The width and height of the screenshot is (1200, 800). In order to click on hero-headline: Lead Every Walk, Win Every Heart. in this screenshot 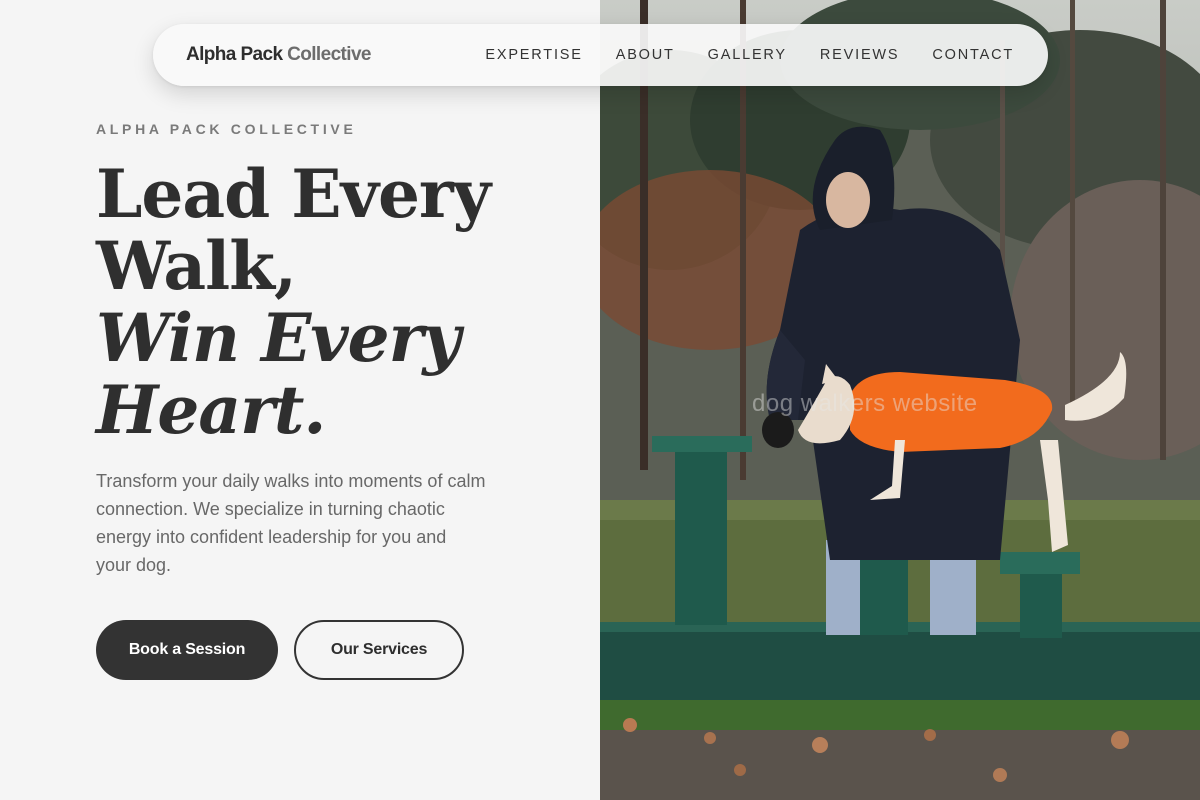, I will do `click(331, 302)`.